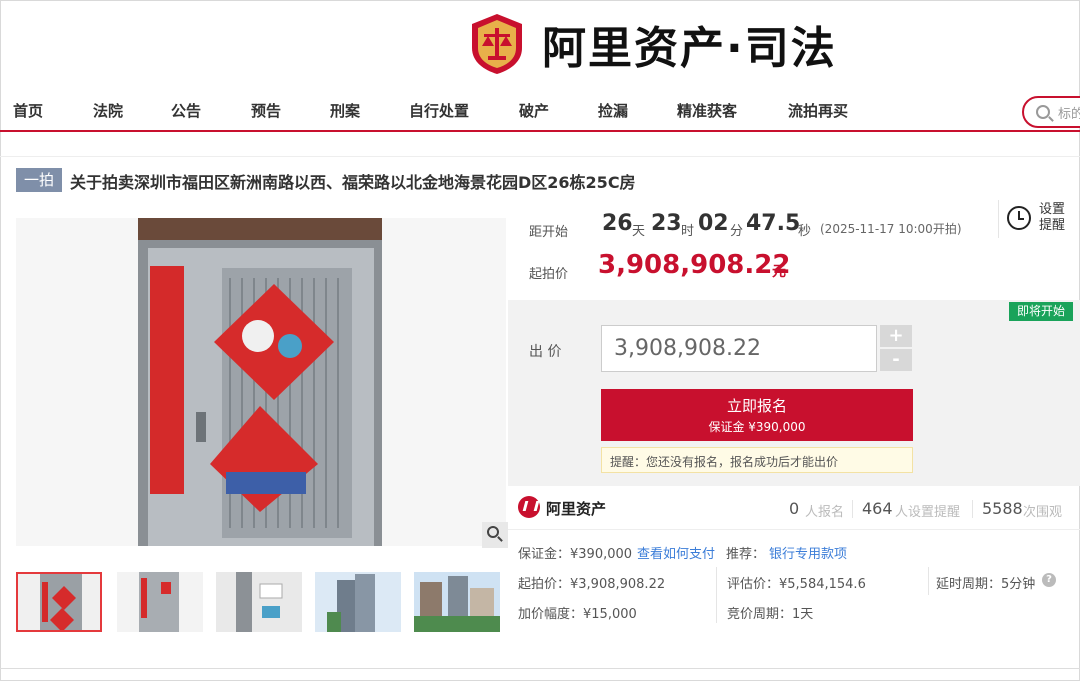  What do you see at coordinates (805, 231) in the screenshot?
I see `countdown-seconds-unit: 秒` at bounding box center [805, 231].